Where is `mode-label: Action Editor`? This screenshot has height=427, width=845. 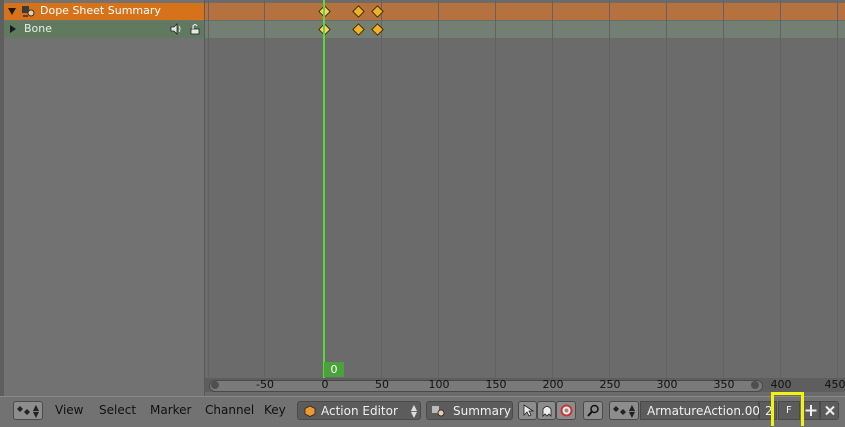 mode-label: Action Editor is located at coordinates (359, 411).